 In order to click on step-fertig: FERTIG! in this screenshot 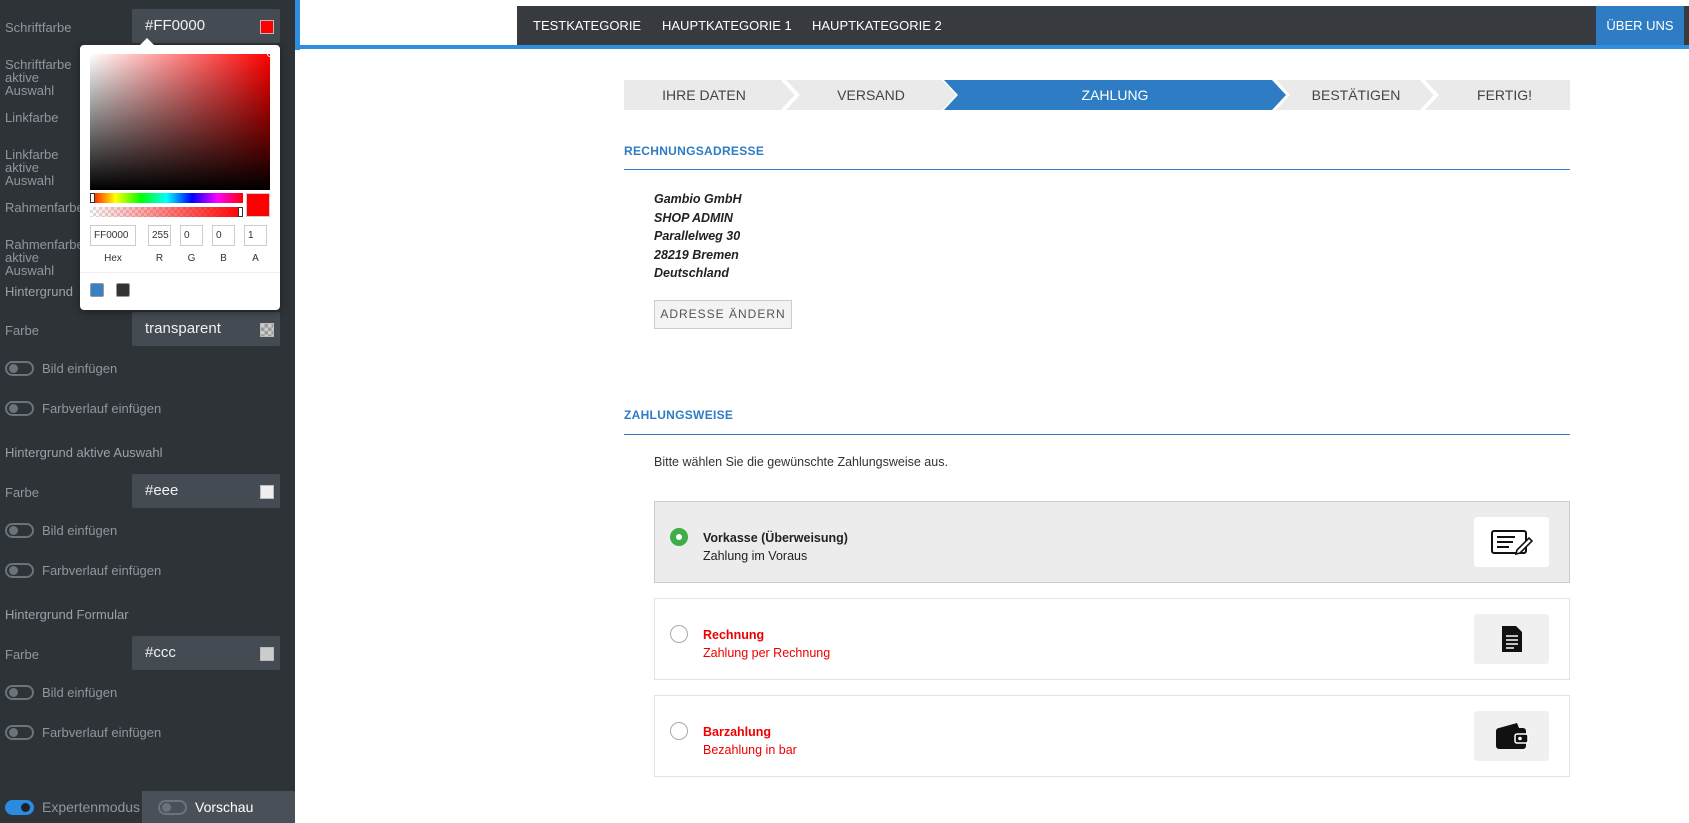, I will do `click(1504, 95)`.